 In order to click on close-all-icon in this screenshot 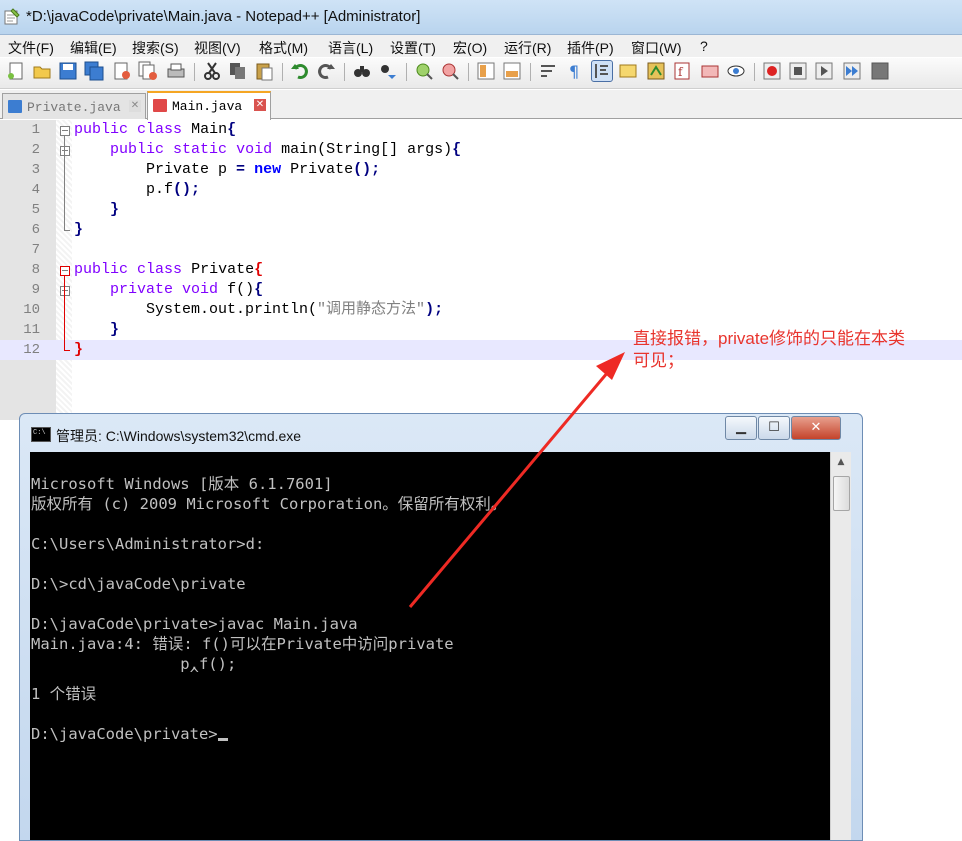, I will do `click(148, 71)`.